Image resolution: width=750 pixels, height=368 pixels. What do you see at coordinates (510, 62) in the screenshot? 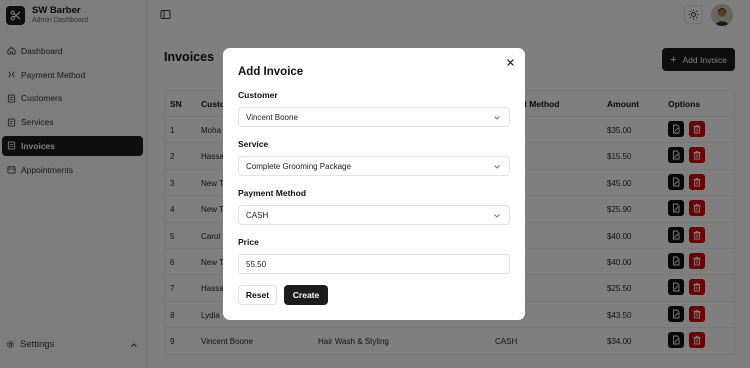
I see `close-icon` at bounding box center [510, 62].